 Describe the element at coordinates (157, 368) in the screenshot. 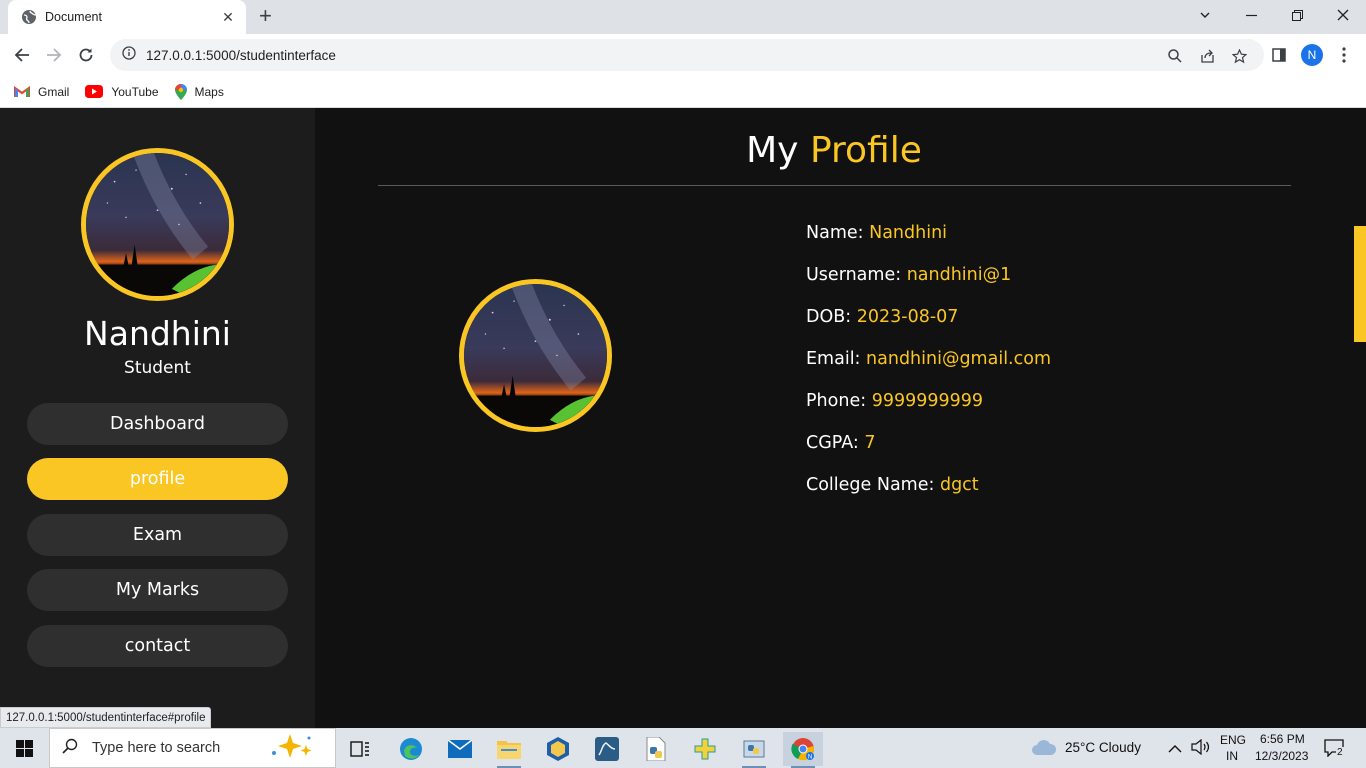

I see `sidebar-user-role: Student` at that location.